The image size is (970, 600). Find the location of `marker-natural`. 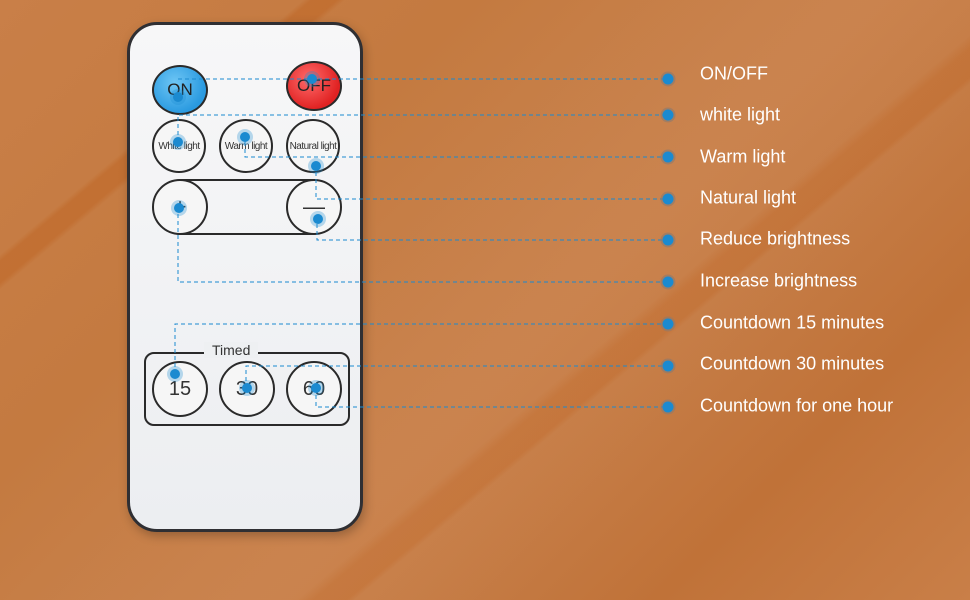

marker-natural is located at coordinates (316, 166).